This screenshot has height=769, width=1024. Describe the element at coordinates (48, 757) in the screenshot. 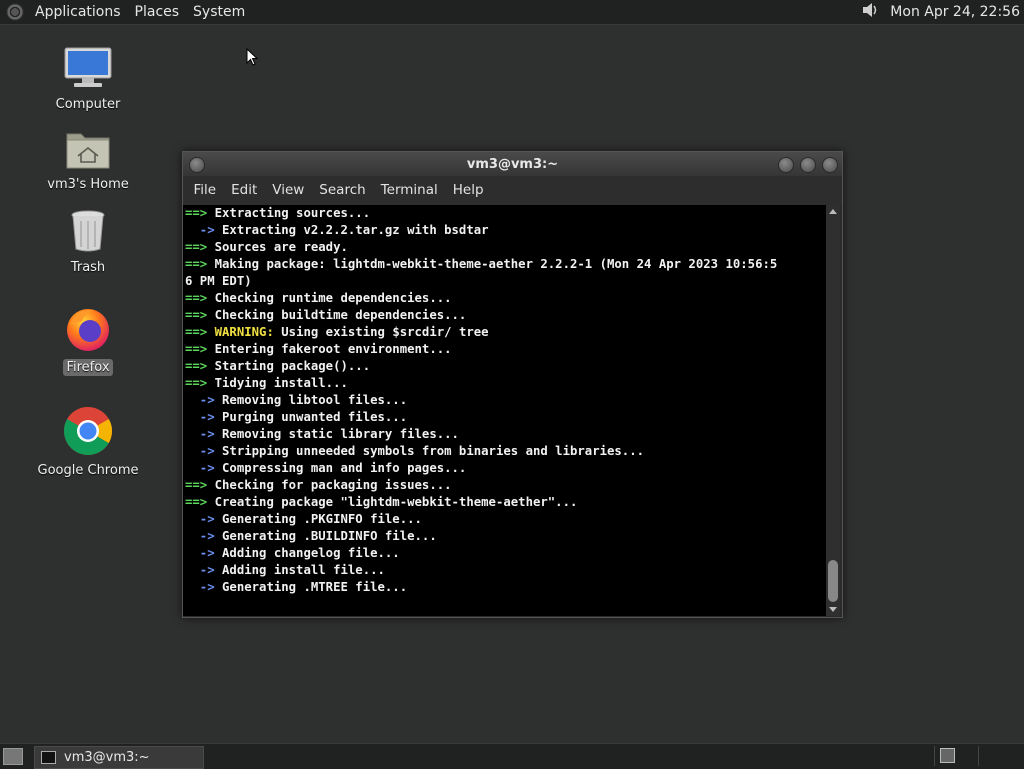

I see `terminal-icon` at that location.